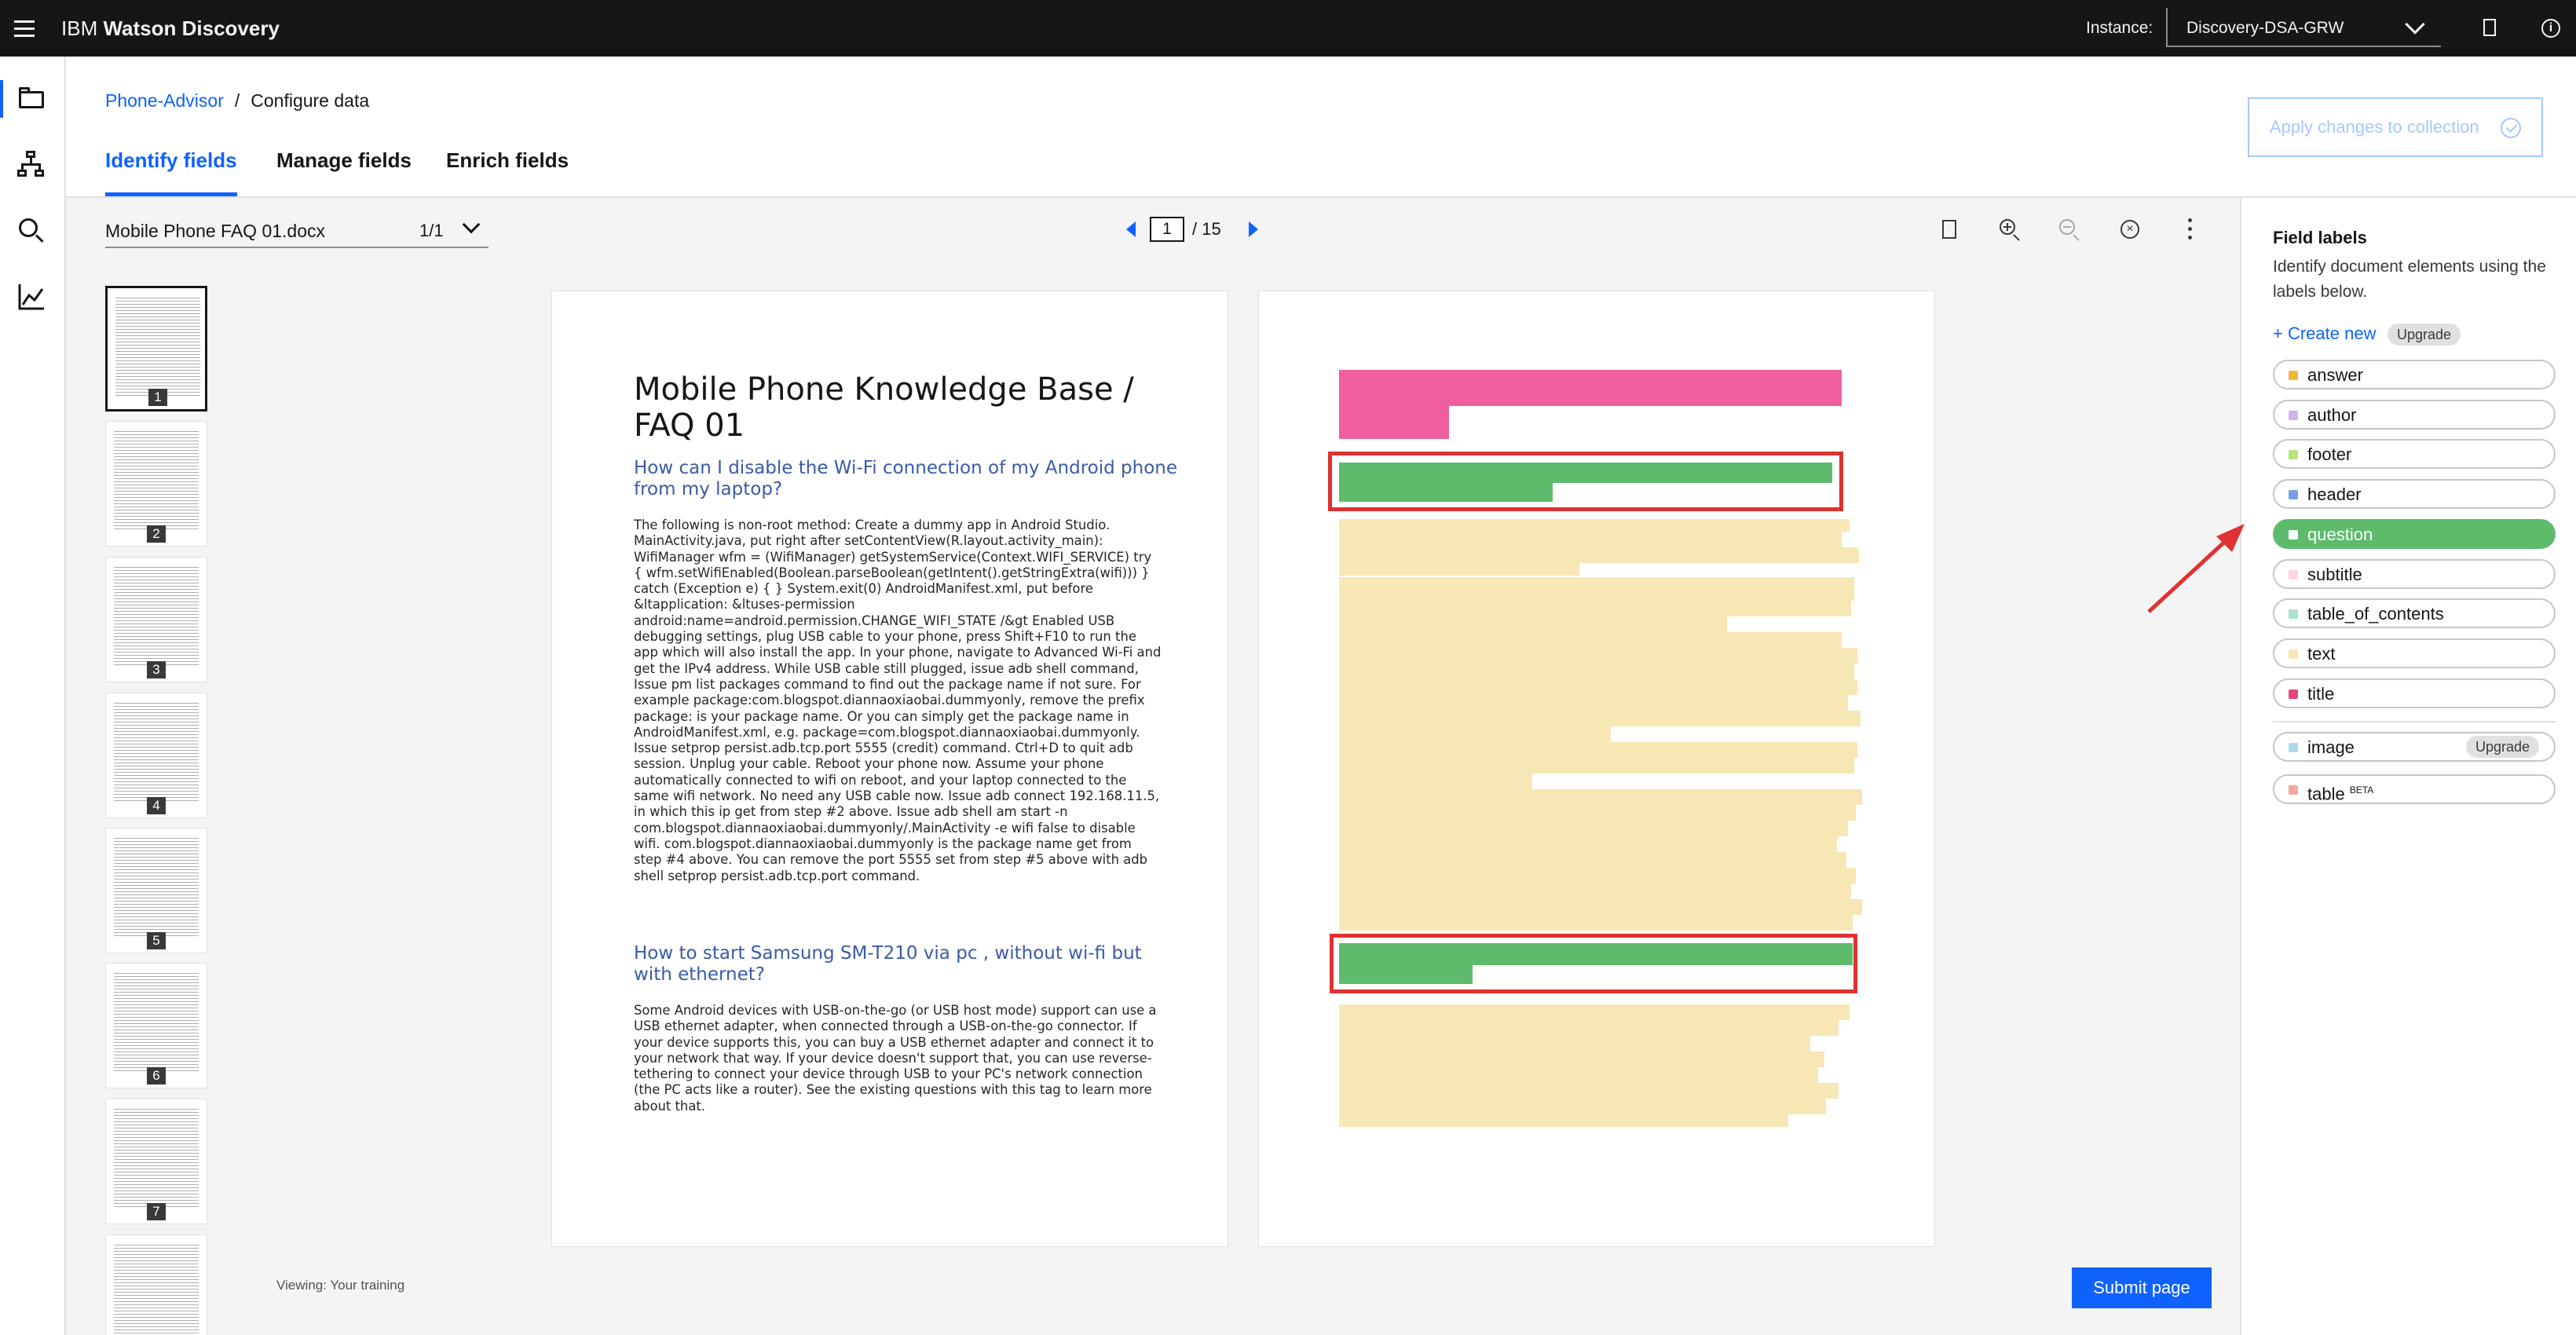  I want to click on instance-dropdown: Discovery-DSA-GRW, so click(2304, 27).